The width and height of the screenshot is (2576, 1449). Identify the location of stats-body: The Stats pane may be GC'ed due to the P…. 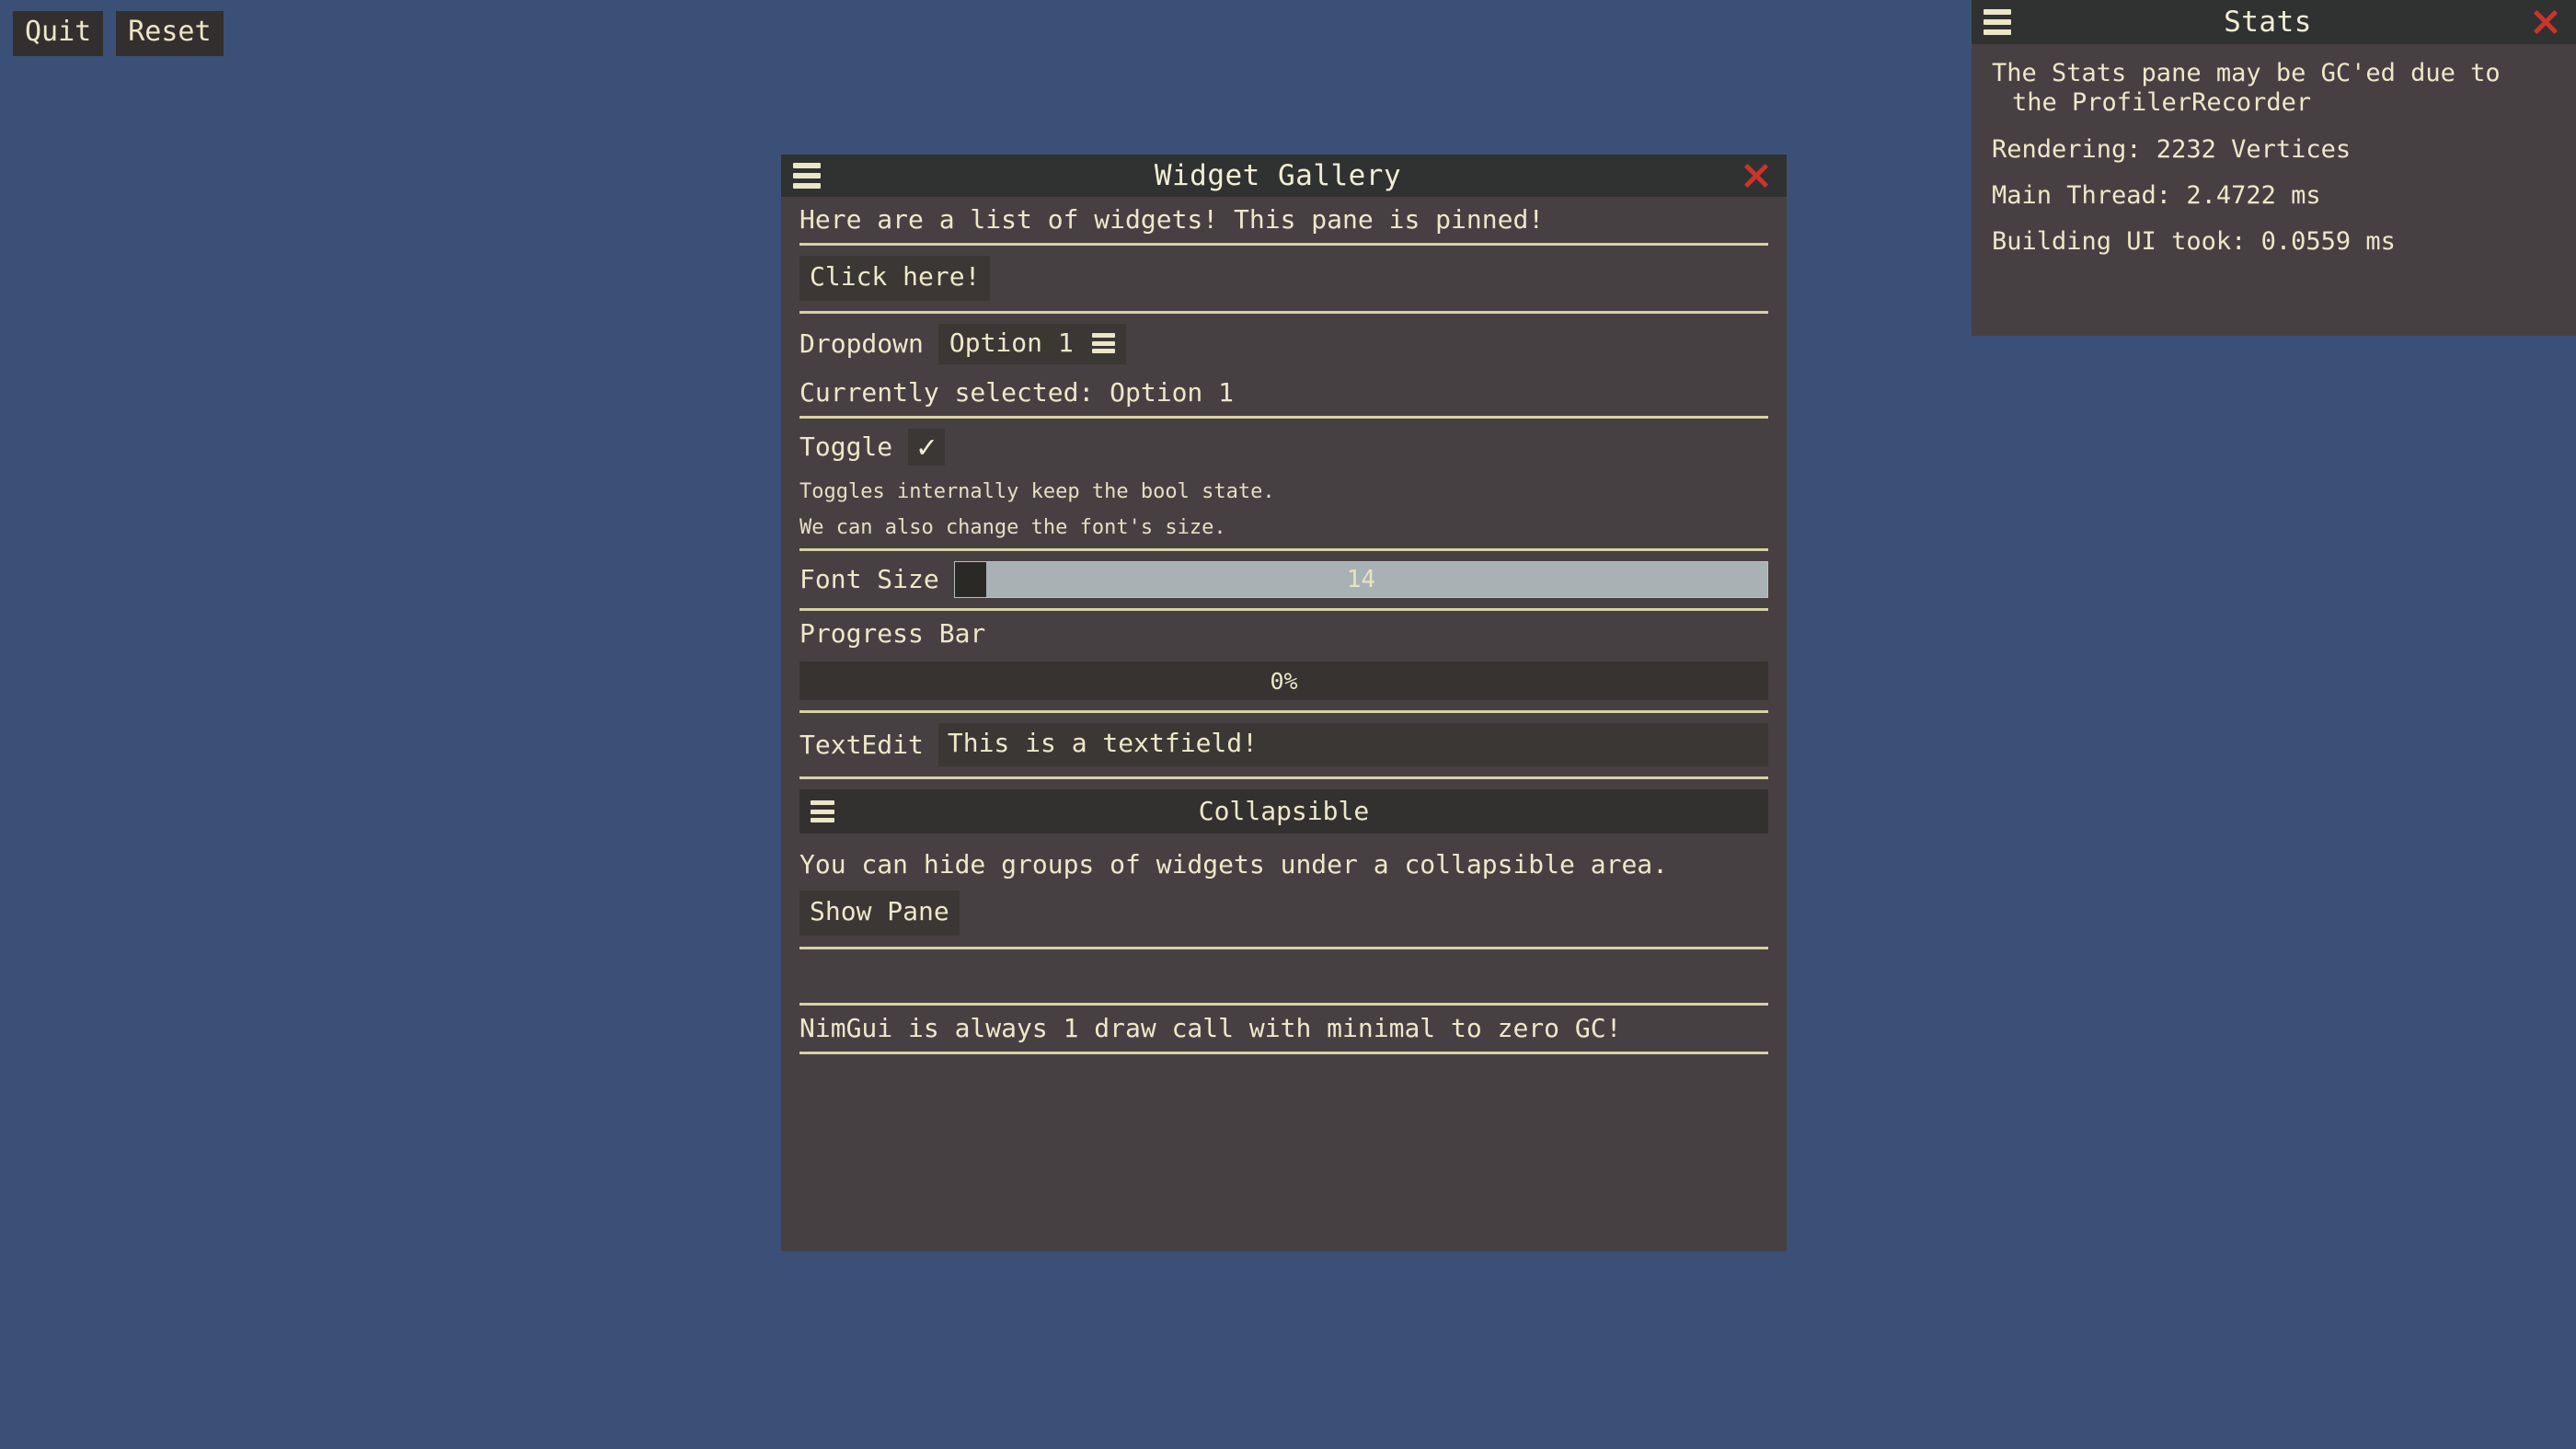
(2274, 190).